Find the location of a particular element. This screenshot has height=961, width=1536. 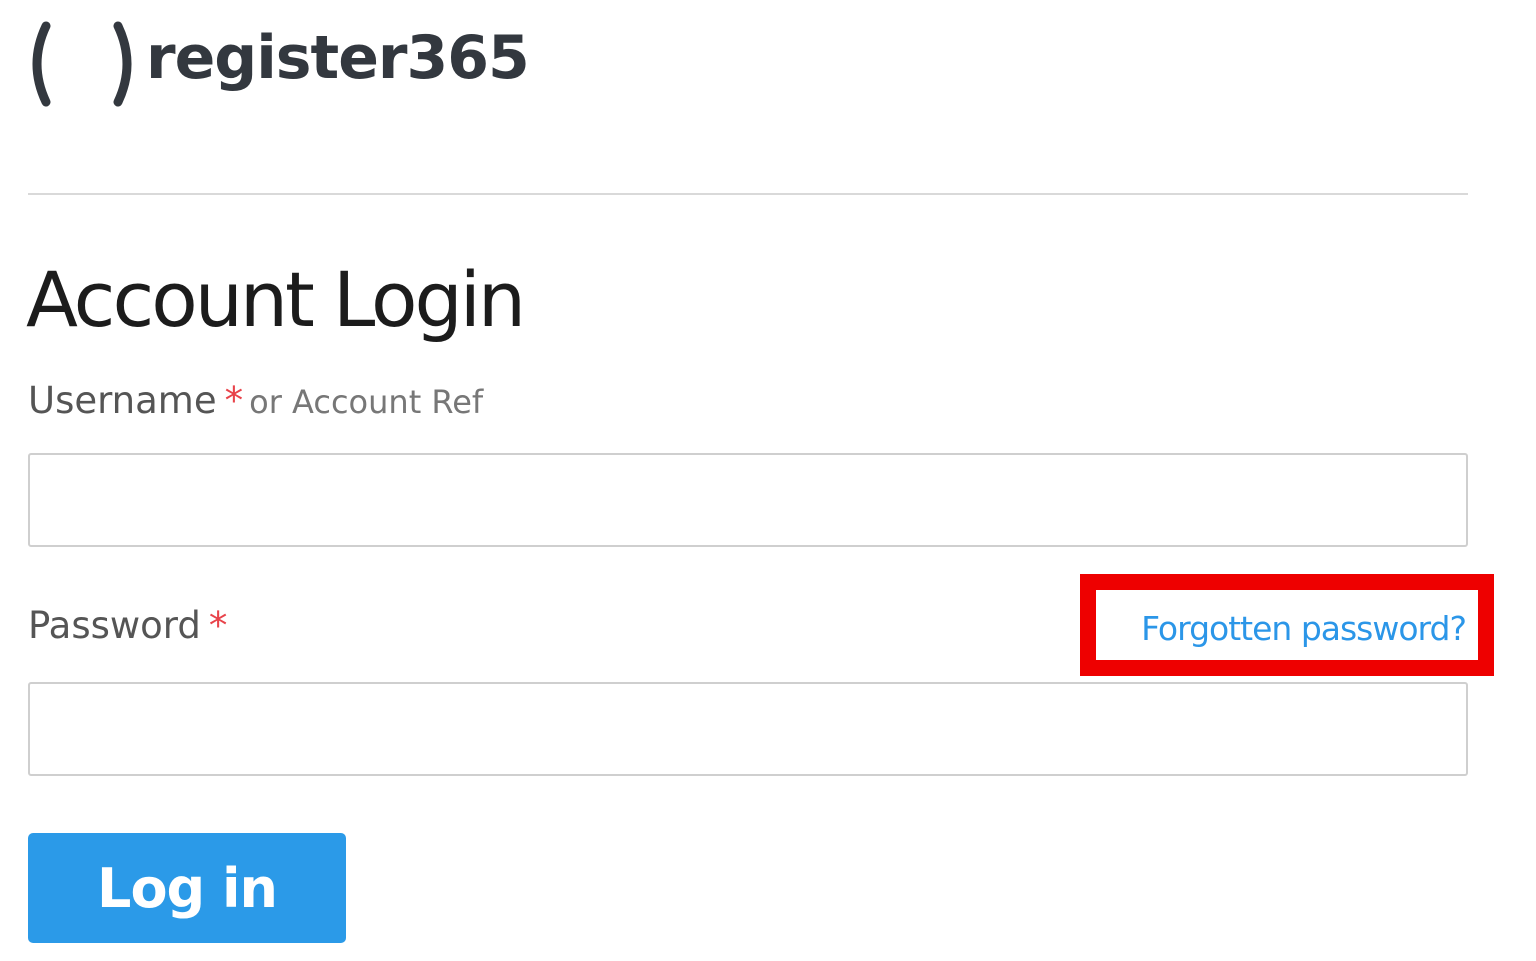

header-divider is located at coordinates (748, 194).